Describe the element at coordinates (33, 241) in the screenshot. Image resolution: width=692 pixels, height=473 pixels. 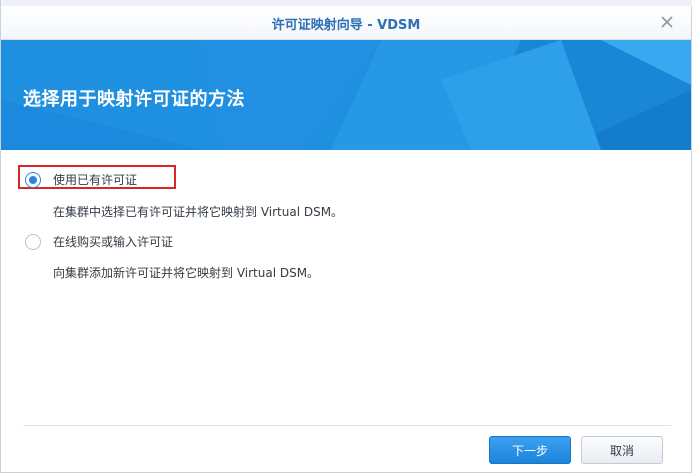
I see `radio-buy-or-enter-license` at that location.